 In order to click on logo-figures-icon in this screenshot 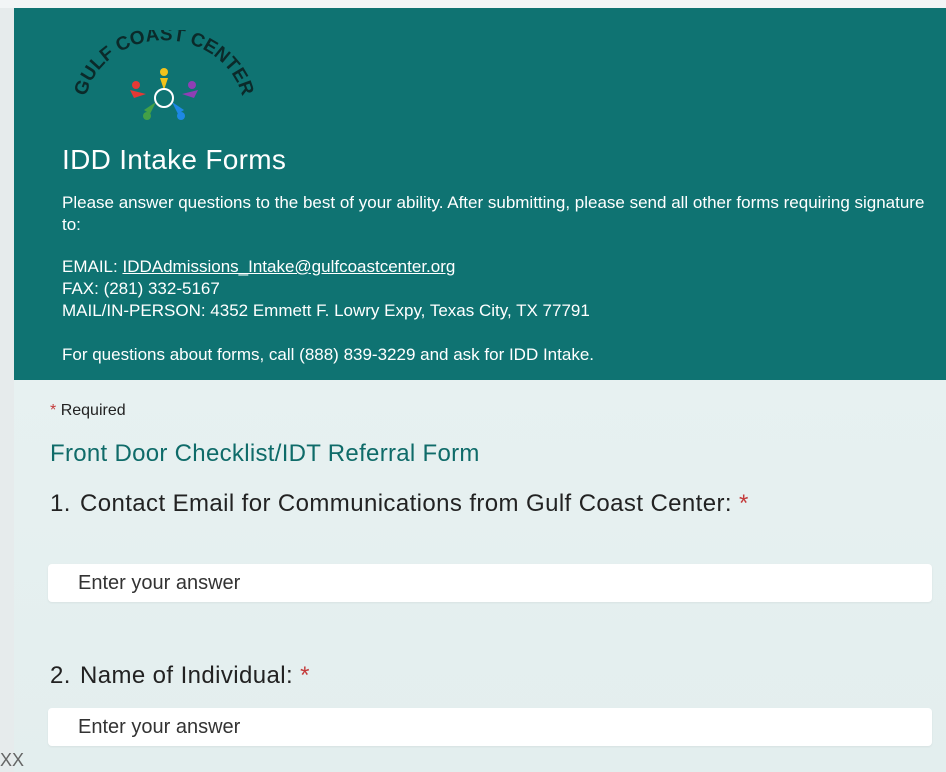, I will do `click(164, 94)`.